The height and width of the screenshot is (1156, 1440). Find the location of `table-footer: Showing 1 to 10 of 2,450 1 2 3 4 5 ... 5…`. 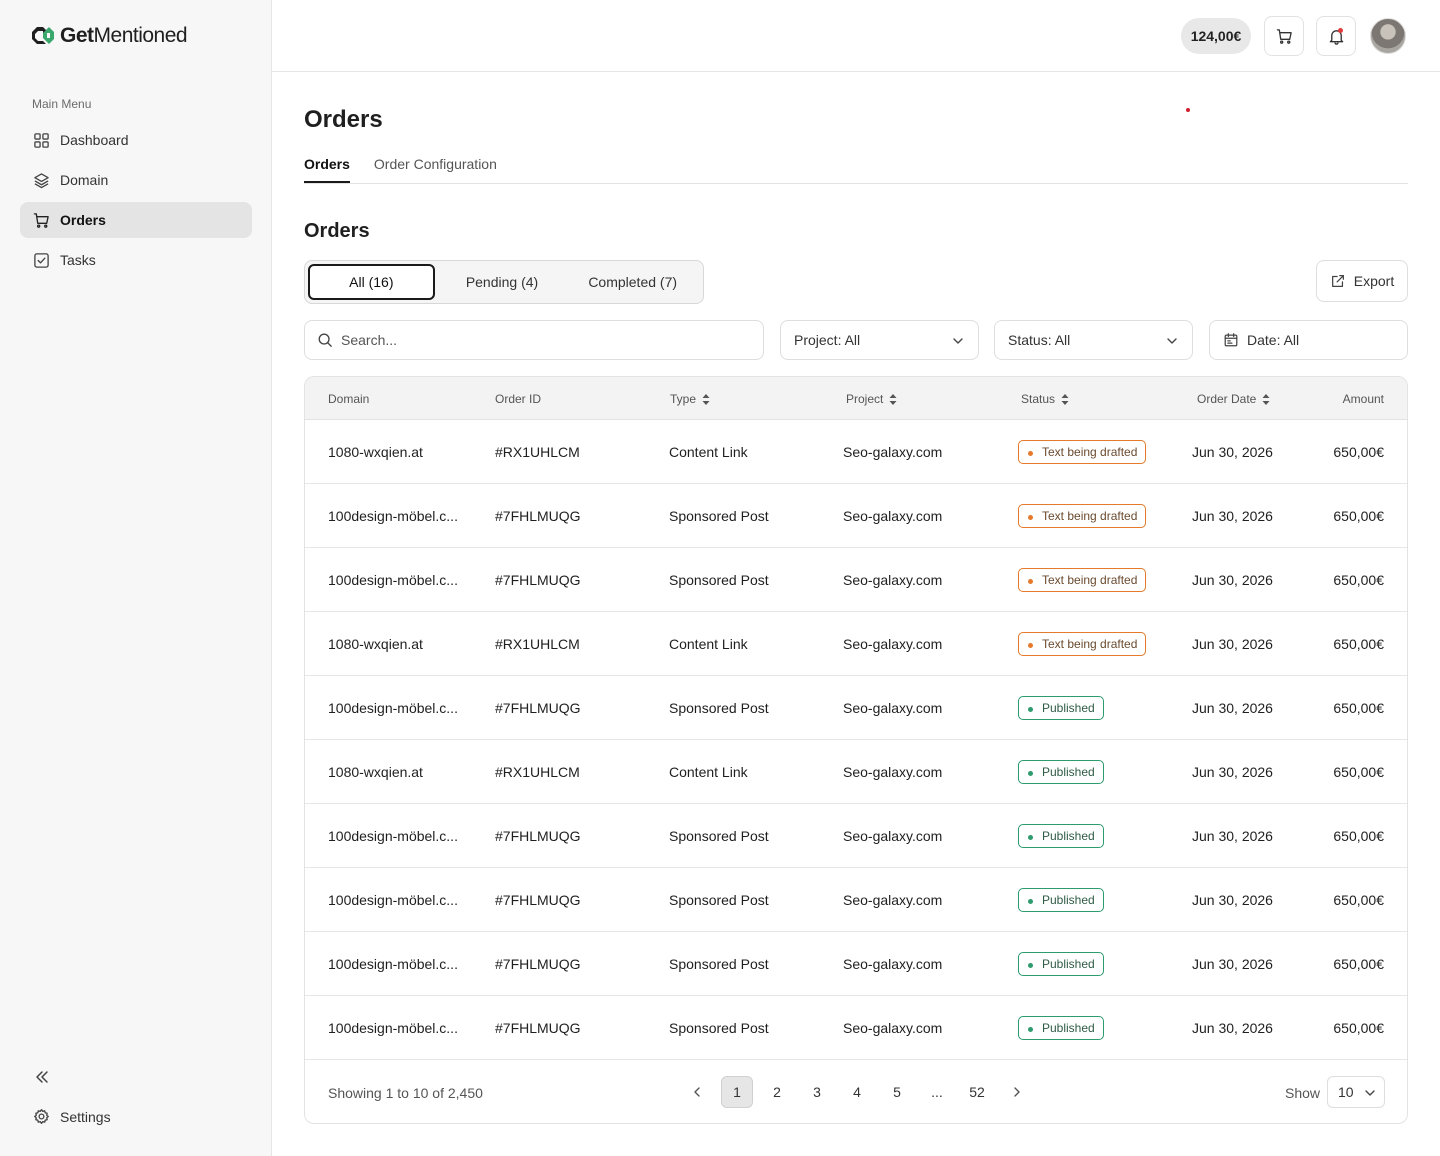

table-footer: Showing 1 to 10 of 2,450 1 2 3 4 5 ... 5… is located at coordinates (856, 1092).